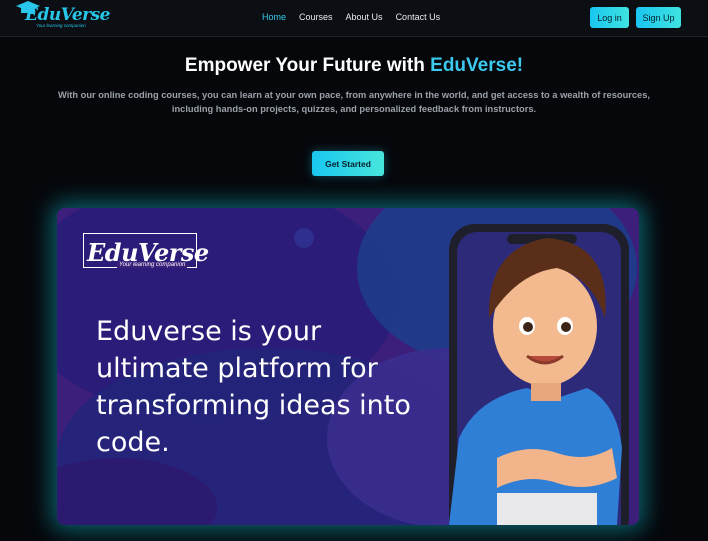 The image size is (708, 541). What do you see at coordinates (418, 17) in the screenshot?
I see `nav-link-contact-us: Contact Us` at bounding box center [418, 17].